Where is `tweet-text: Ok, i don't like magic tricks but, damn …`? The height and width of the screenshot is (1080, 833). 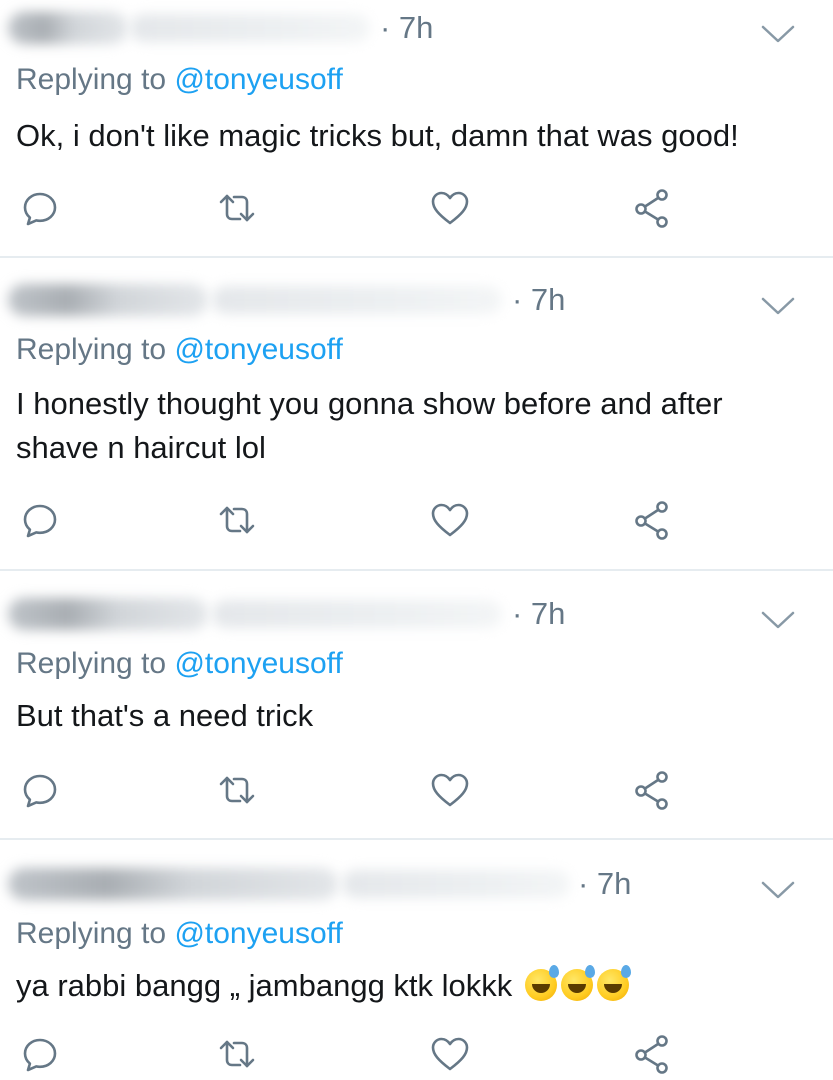 tweet-text: Ok, i don't like magic tricks but, damn … is located at coordinates (377, 135).